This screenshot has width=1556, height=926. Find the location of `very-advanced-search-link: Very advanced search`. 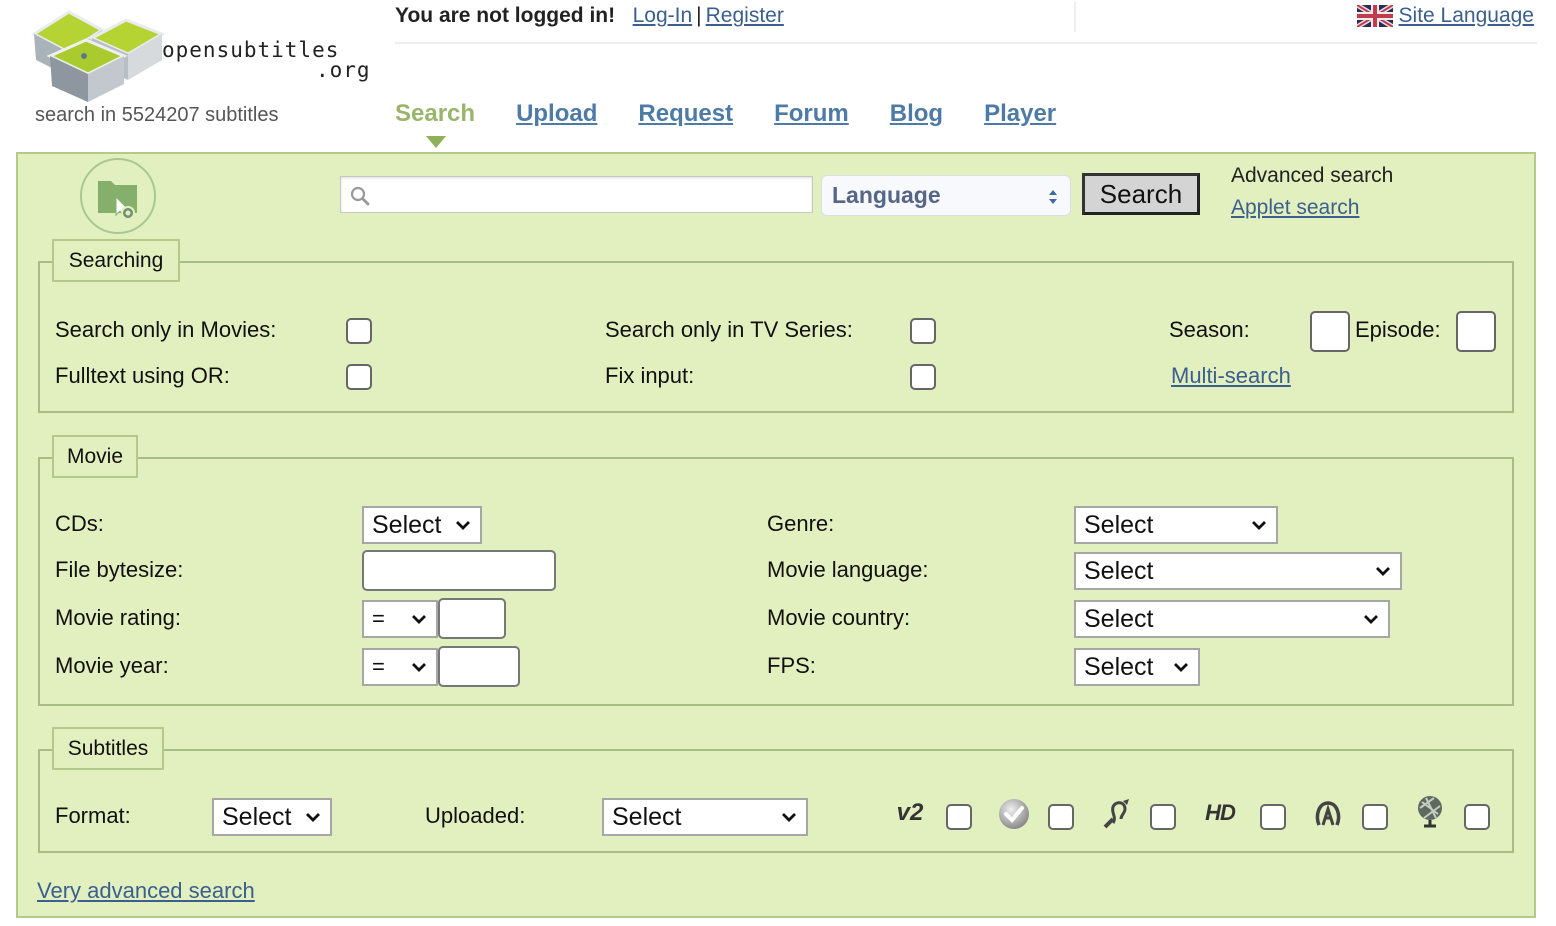

very-advanced-search-link: Very advanced search is located at coordinates (146, 891).